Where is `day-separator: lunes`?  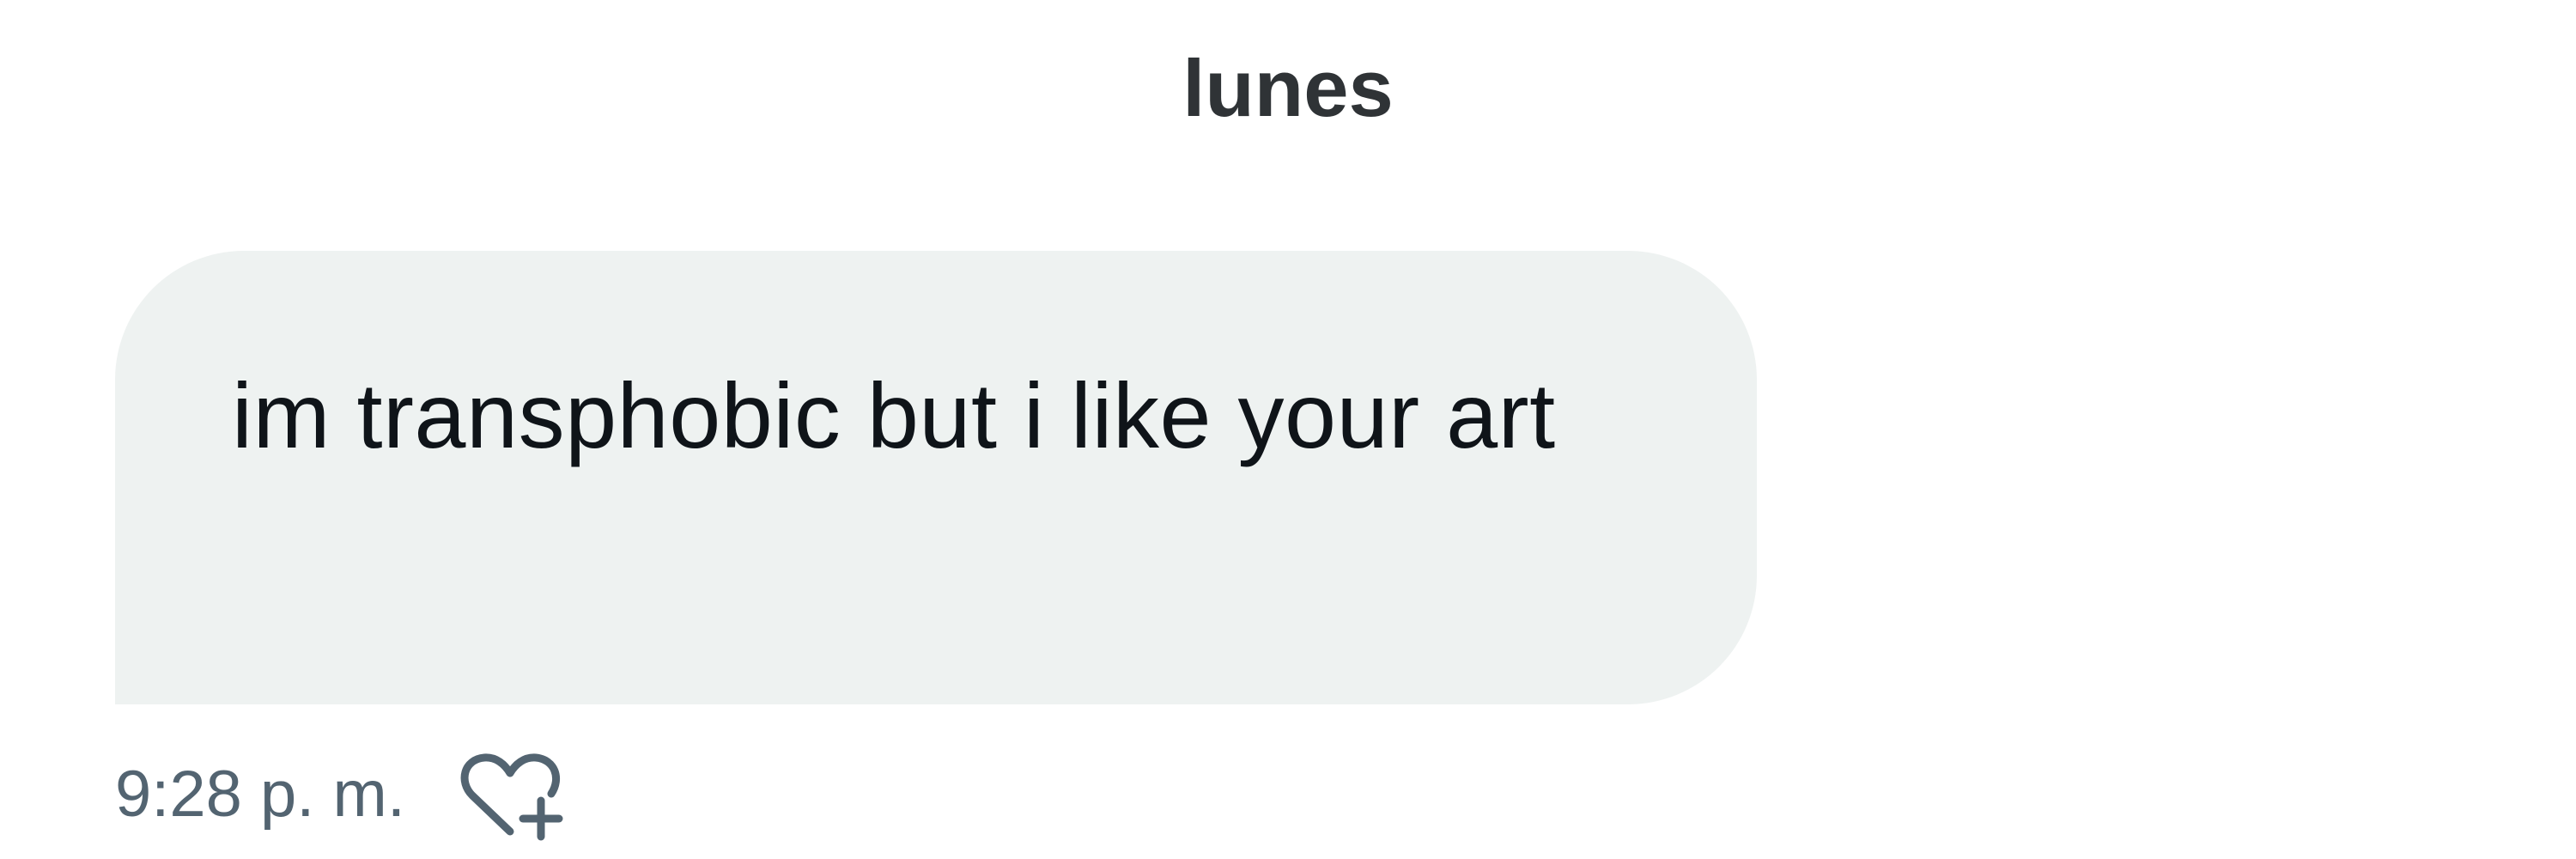
day-separator: lunes is located at coordinates (1288, 88).